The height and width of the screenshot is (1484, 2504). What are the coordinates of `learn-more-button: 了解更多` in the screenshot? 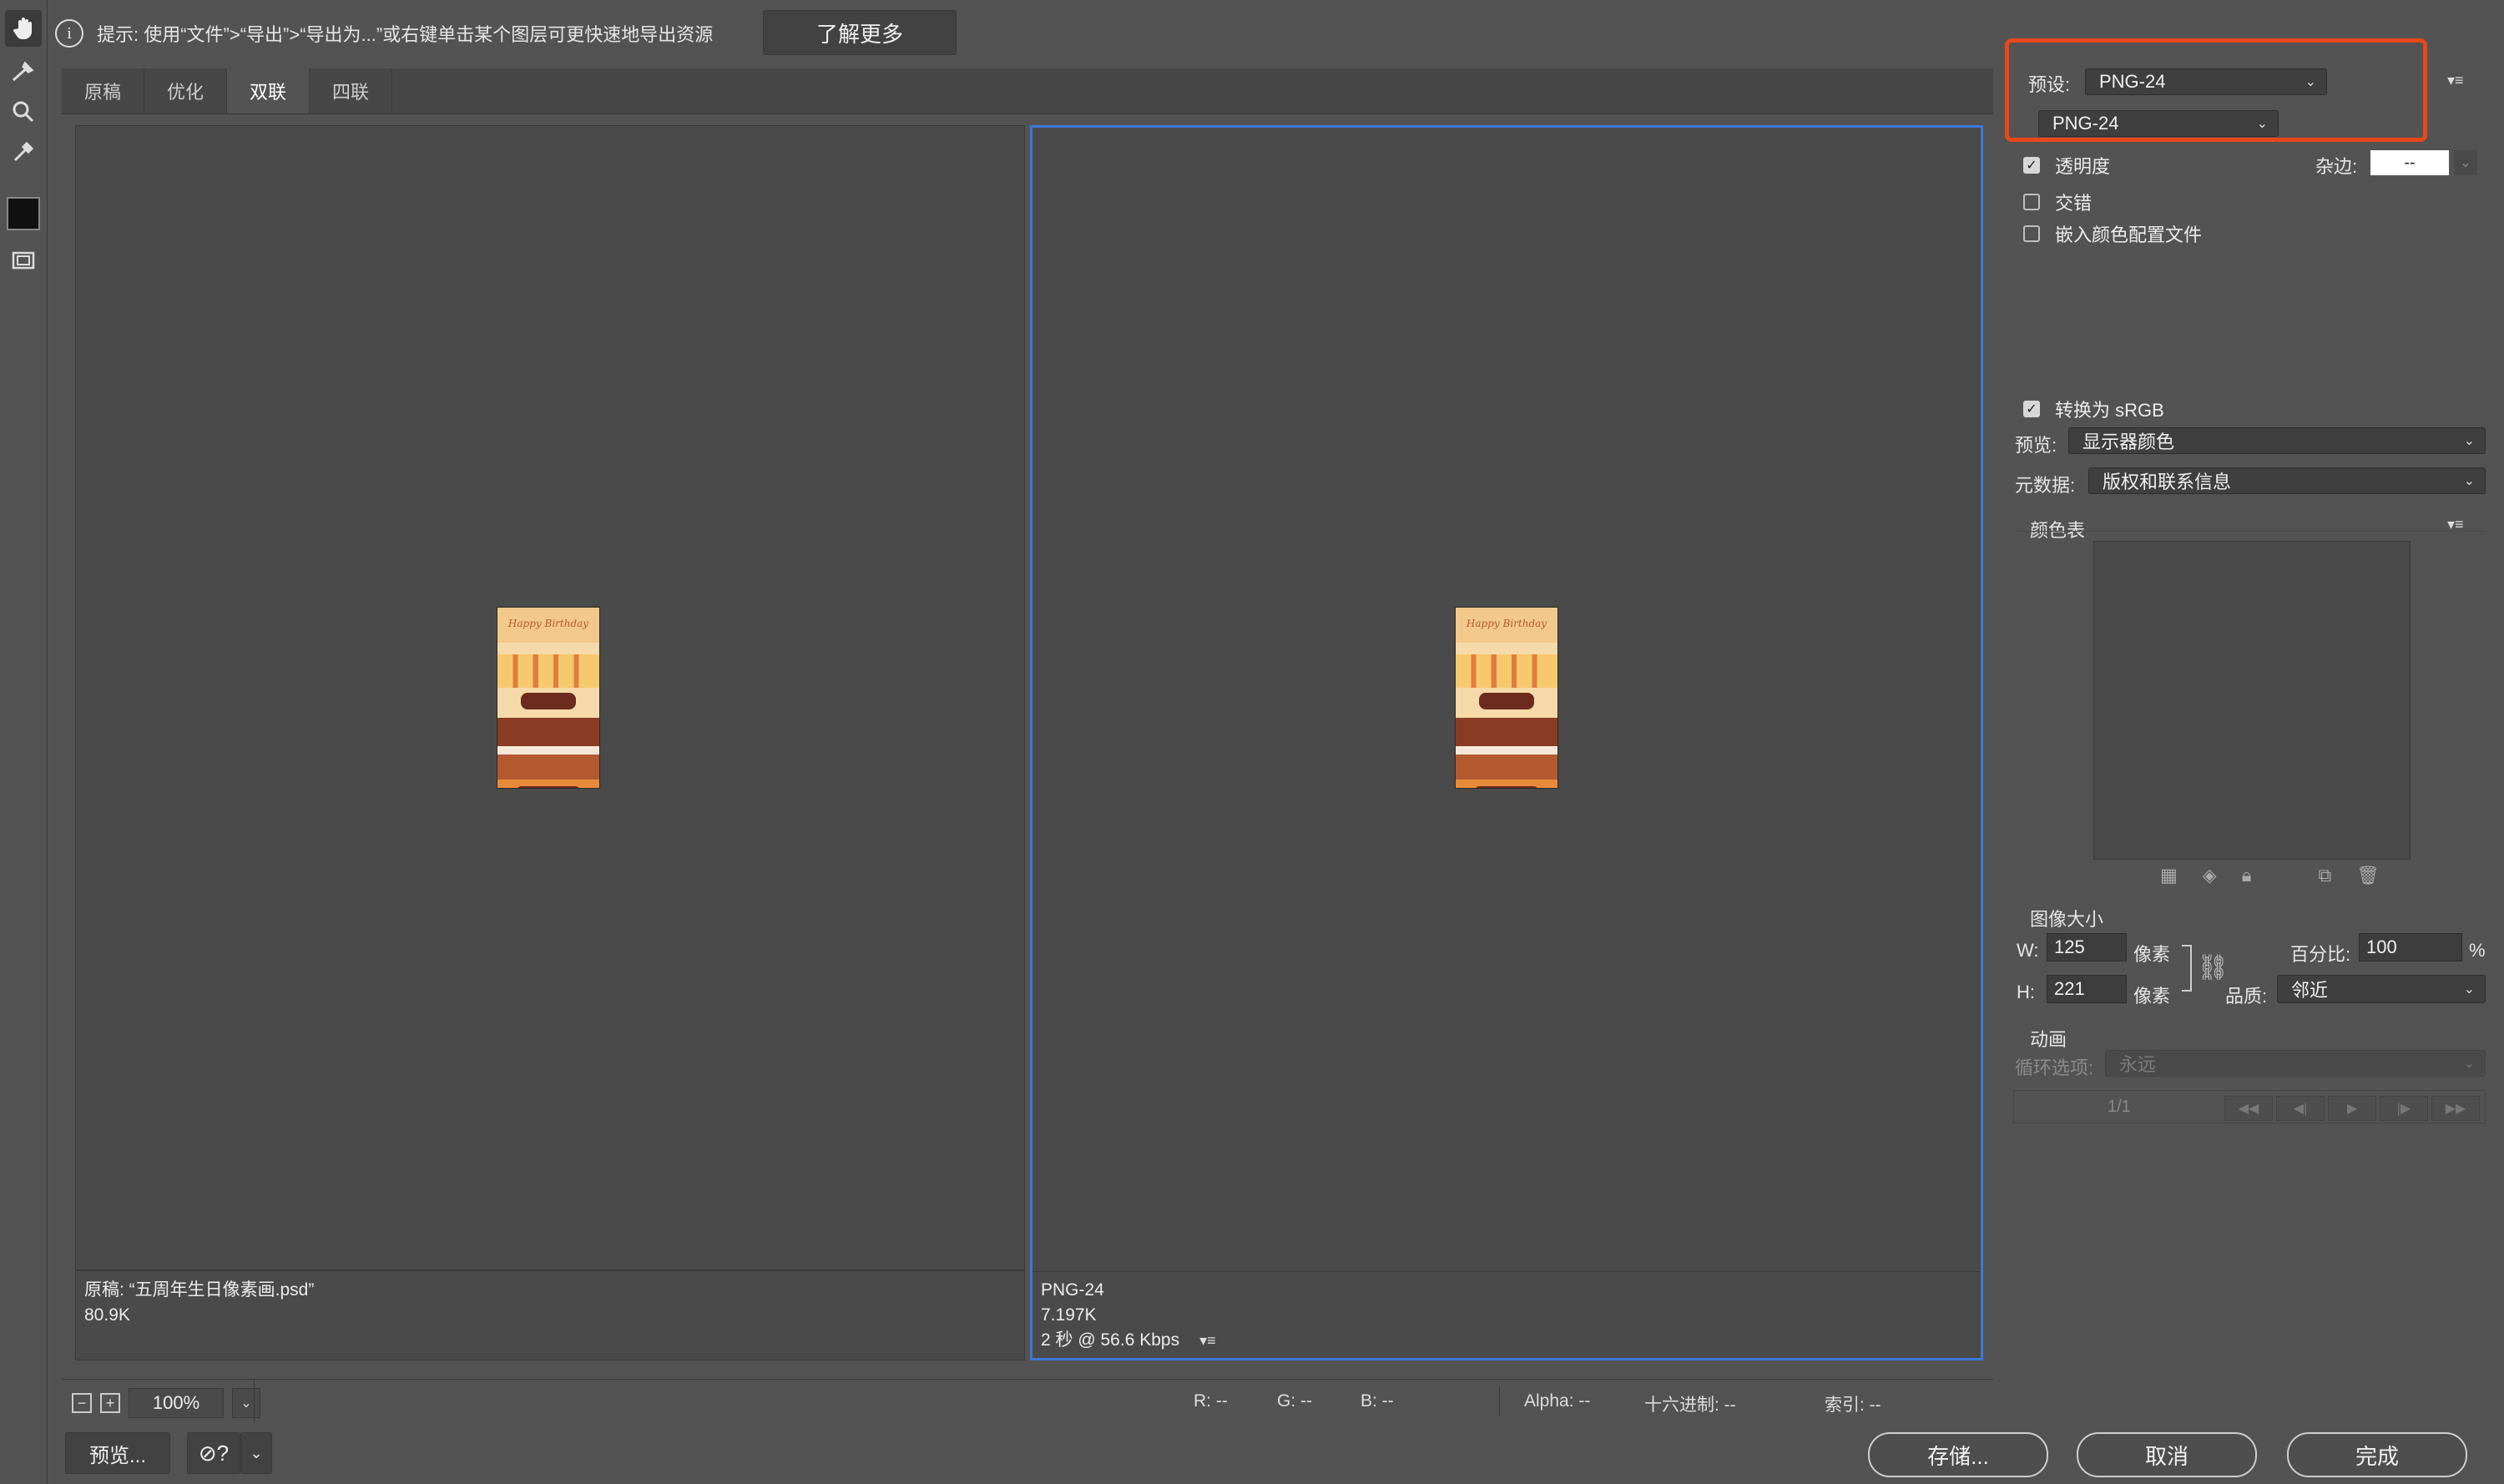 It's located at (860, 32).